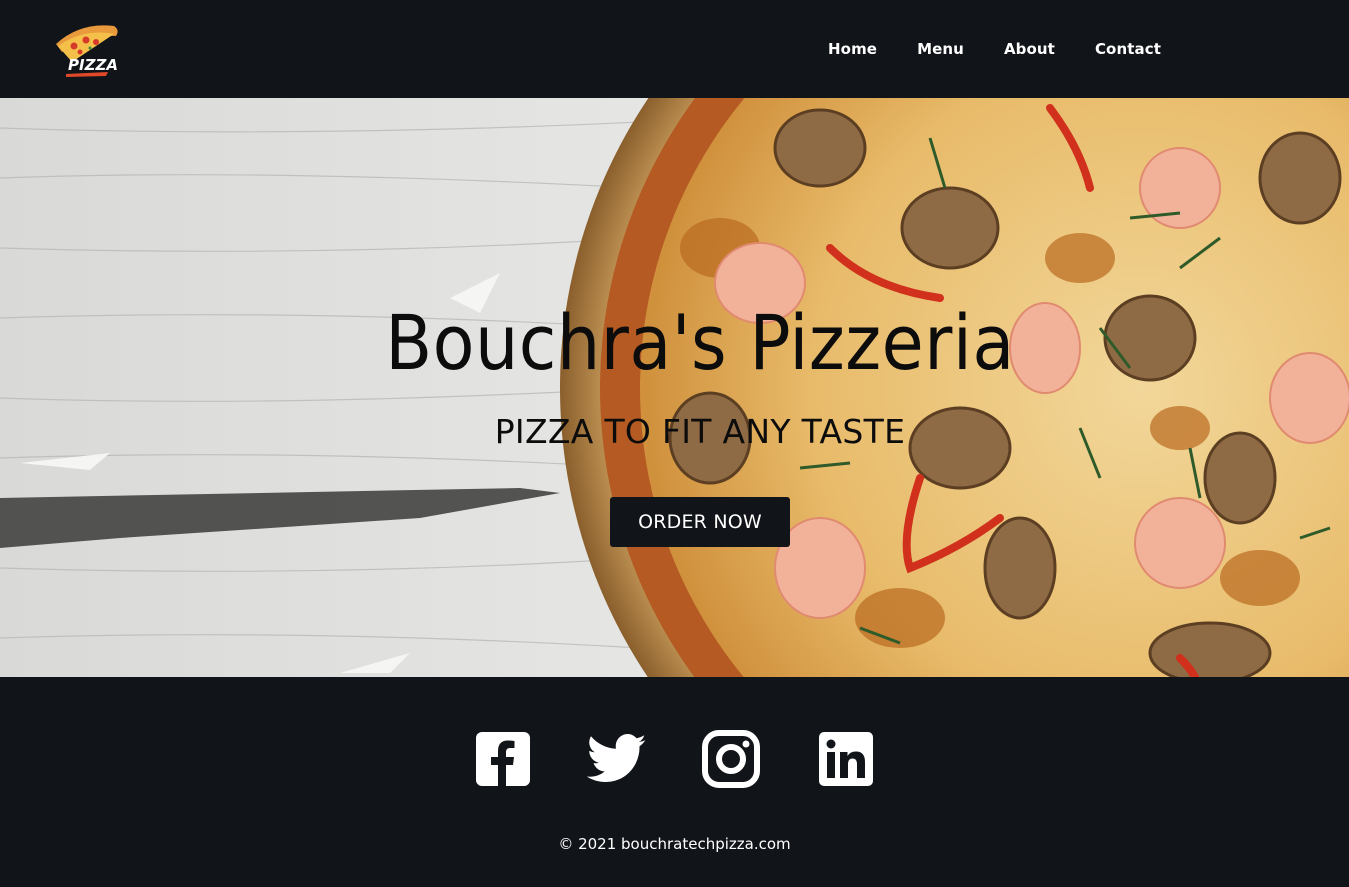 The width and height of the screenshot is (1349, 887). I want to click on twitter-link, so click(617, 759).